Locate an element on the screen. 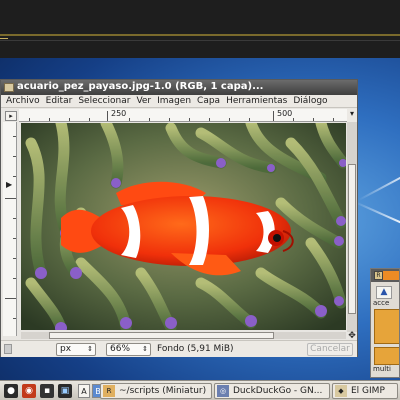 This screenshot has width=400, height=400. units-select: px ⇕ is located at coordinates (76, 349).